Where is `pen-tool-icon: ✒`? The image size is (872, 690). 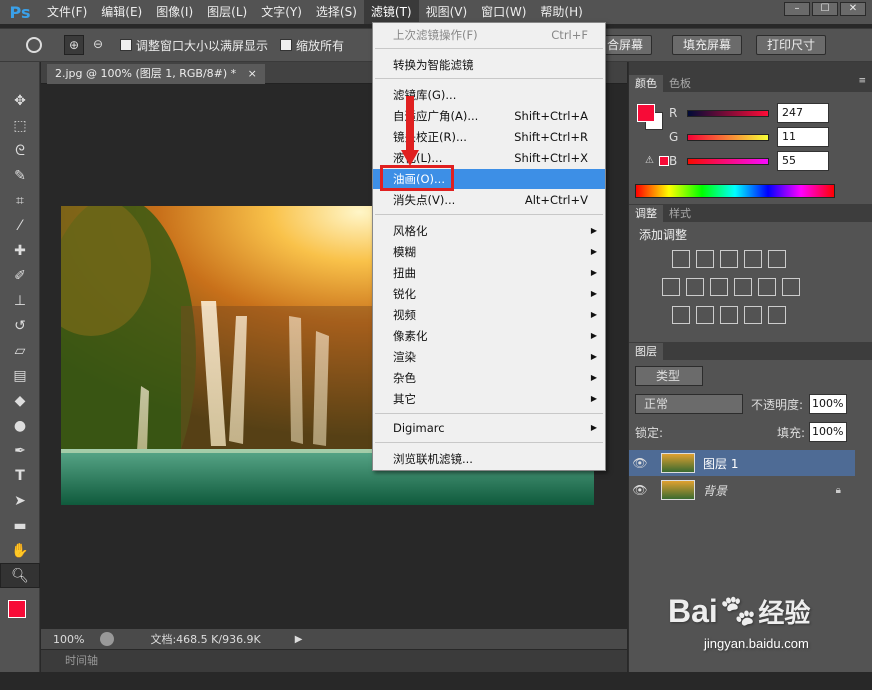
pen-tool-icon: ✒ is located at coordinates (20, 450).